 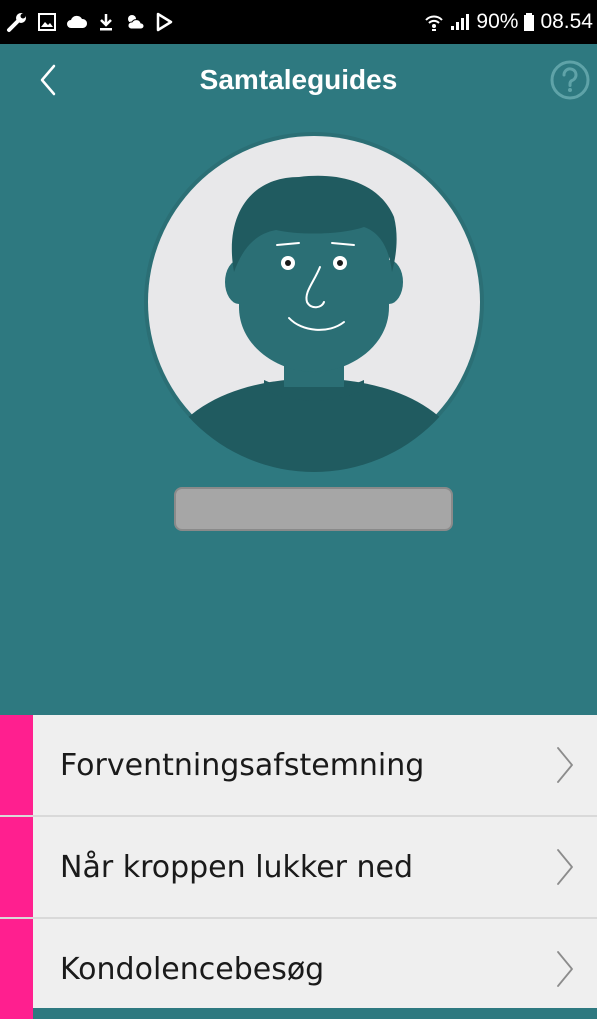 What do you see at coordinates (106, 22) in the screenshot?
I see `download-icon` at bounding box center [106, 22].